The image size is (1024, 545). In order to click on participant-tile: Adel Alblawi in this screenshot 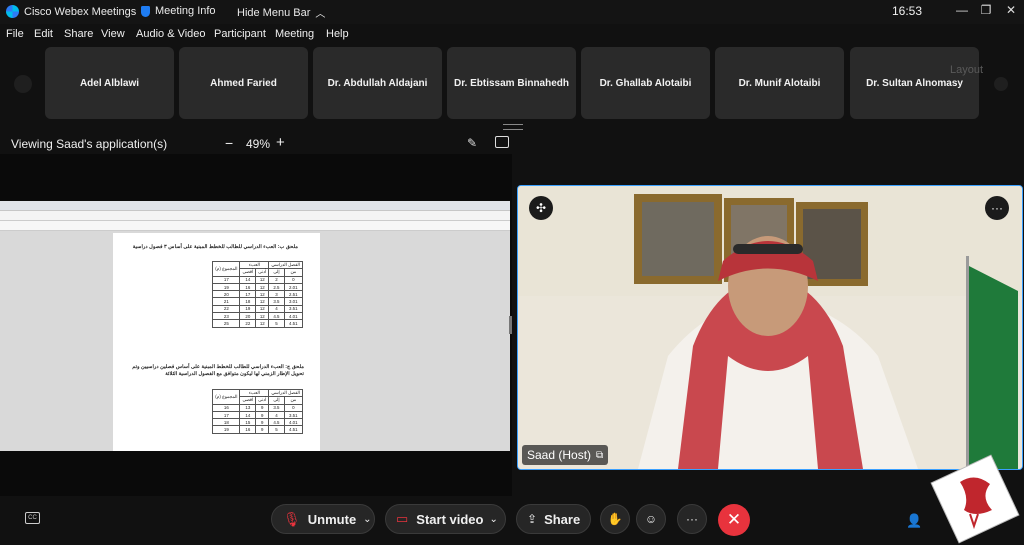, I will do `click(109, 83)`.